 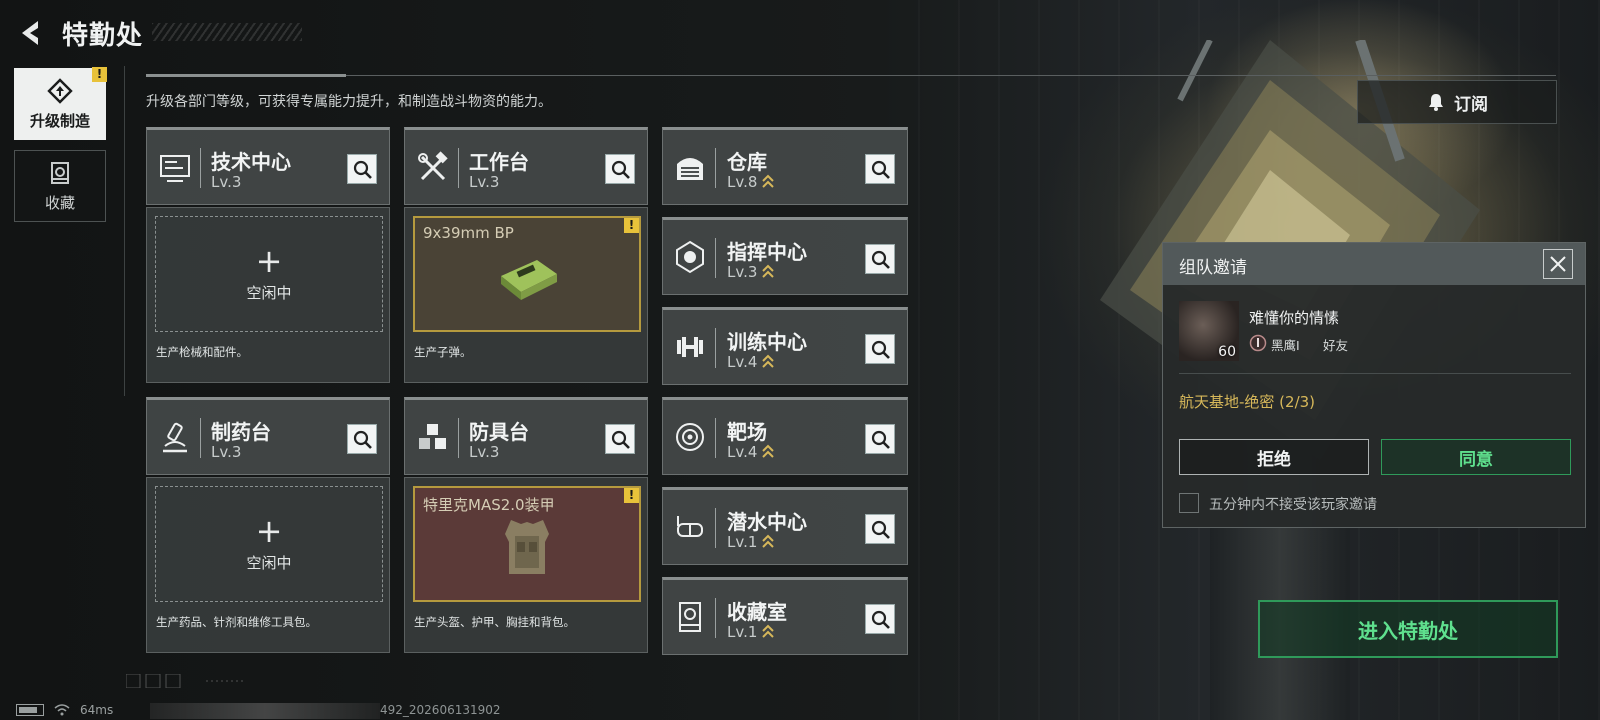 What do you see at coordinates (742, 182) in the screenshot?
I see `facility-level: Lv.8` at bounding box center [742, 182].